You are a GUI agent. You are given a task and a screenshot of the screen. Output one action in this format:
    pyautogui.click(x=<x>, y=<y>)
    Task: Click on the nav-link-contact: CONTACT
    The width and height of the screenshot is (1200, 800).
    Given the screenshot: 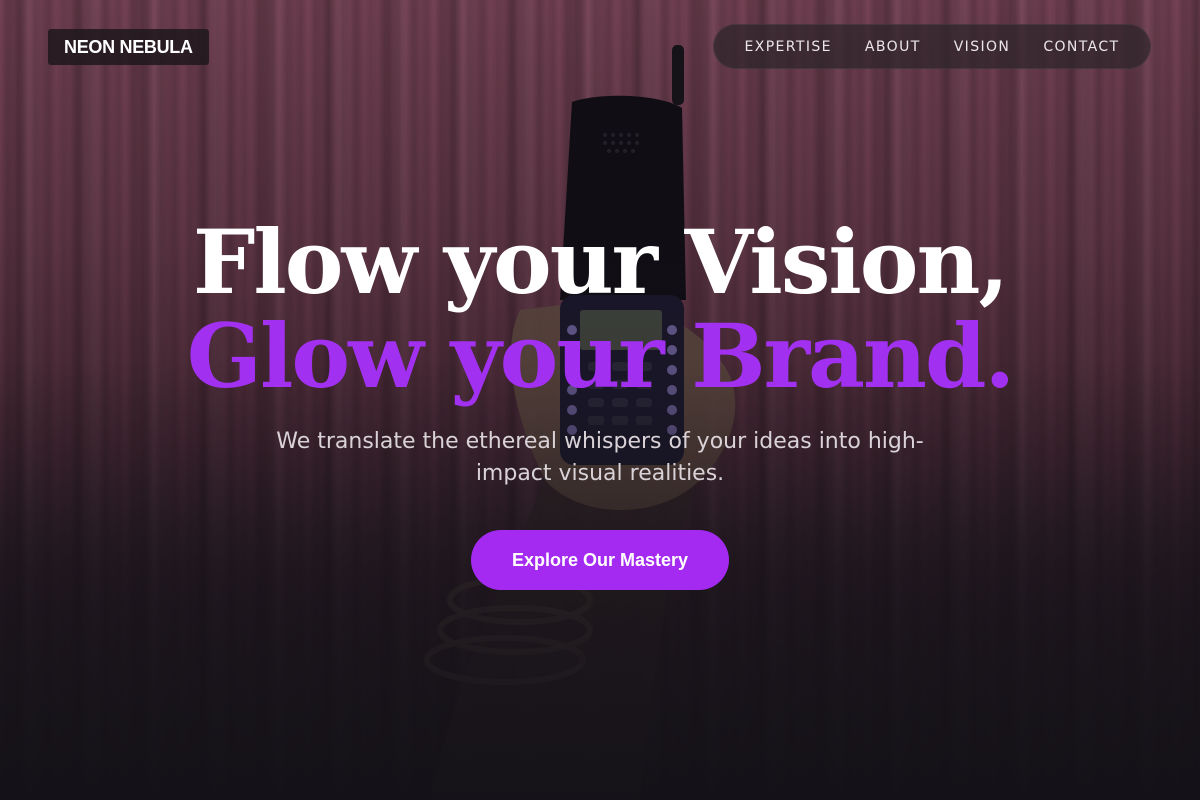 What is the action you would take?
    pyautogui.click(x=1081, y=47)
    